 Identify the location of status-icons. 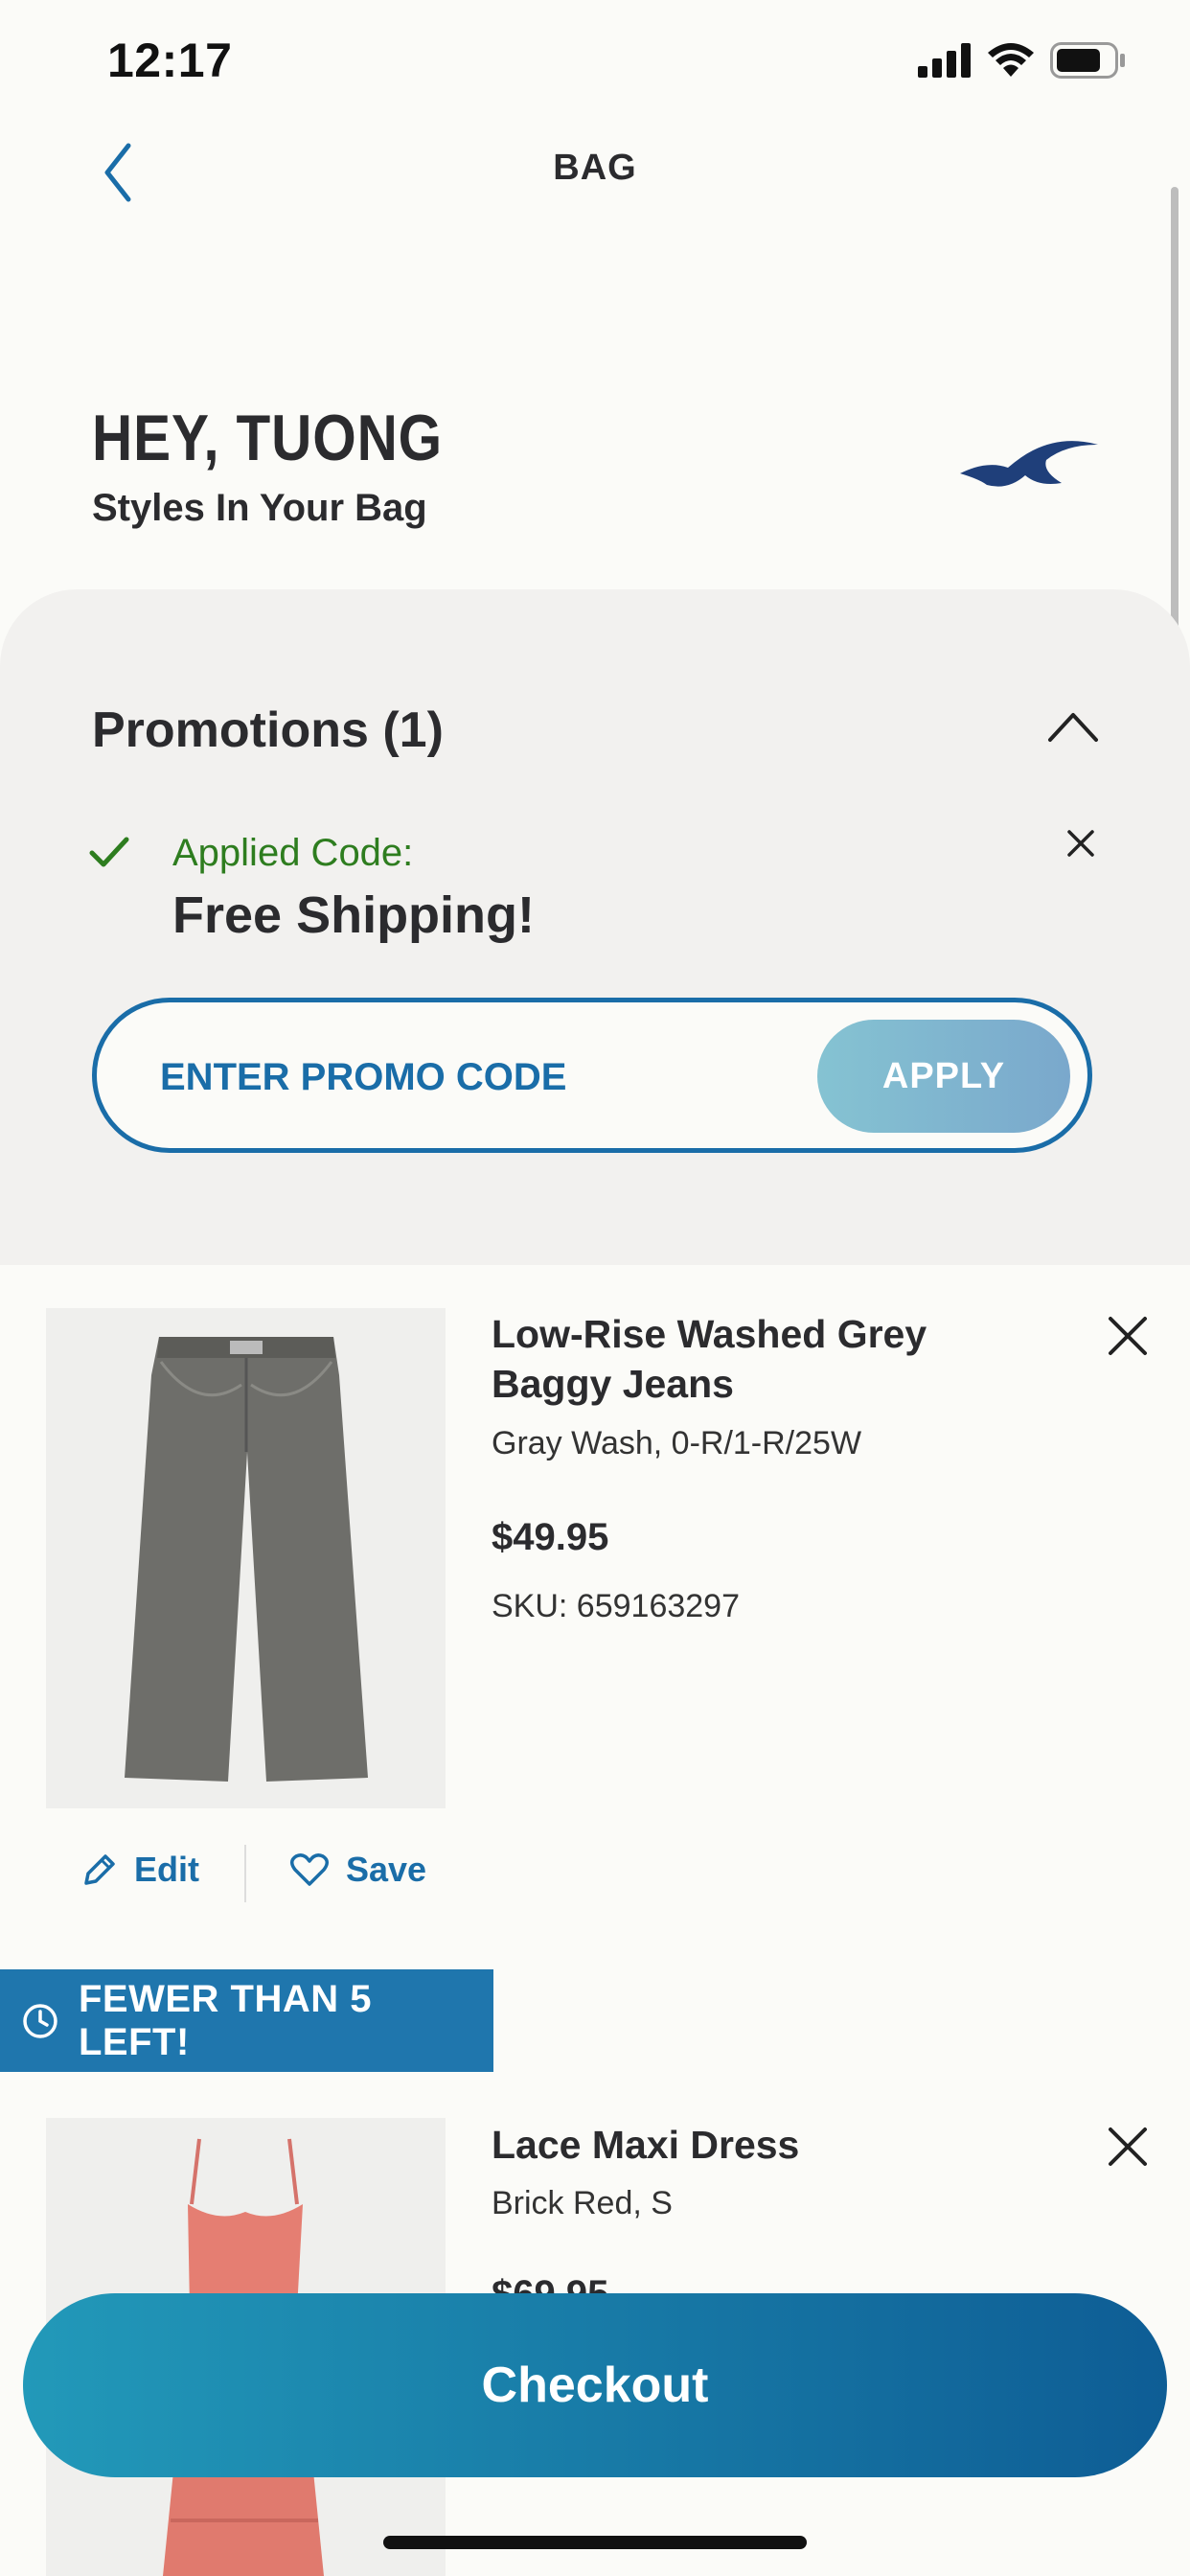
(1022, 60).